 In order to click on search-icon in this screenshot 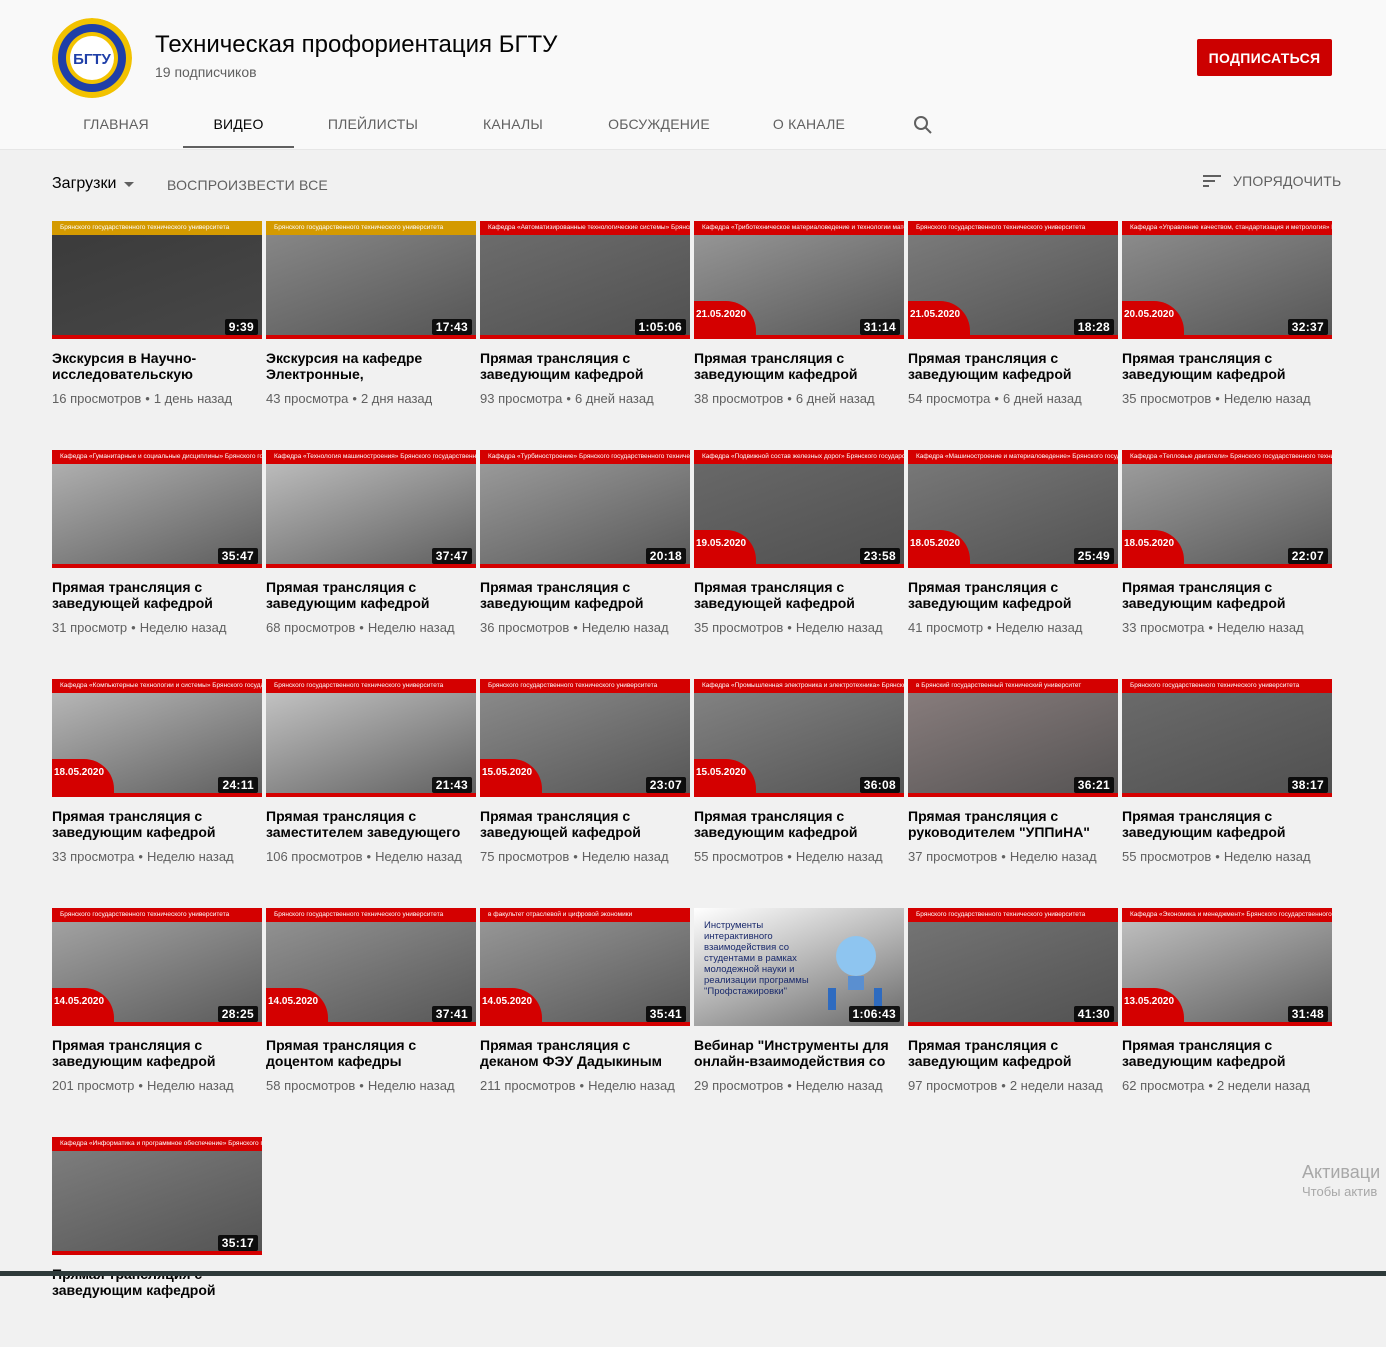, I will do `click(923, 125)`.